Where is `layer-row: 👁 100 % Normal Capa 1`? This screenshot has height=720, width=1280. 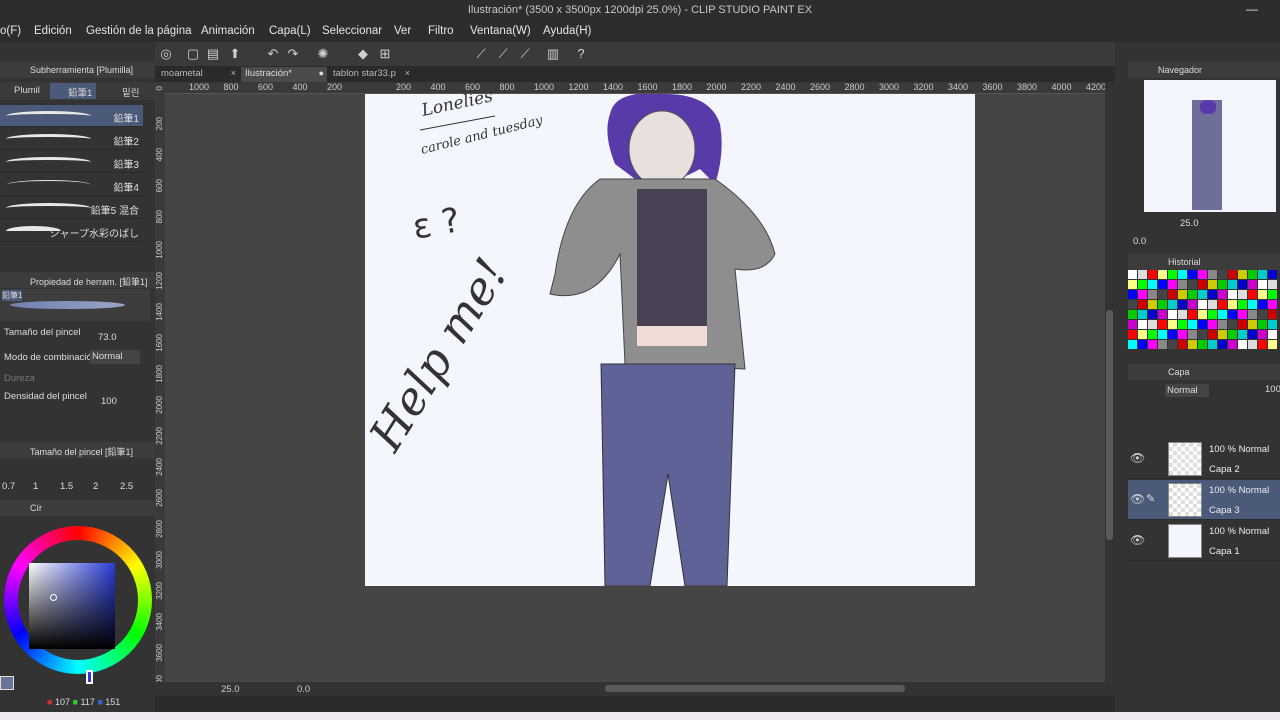 layer-row: 👁 100 % Normal Capa 1 is located at coordinates (1204, 541).